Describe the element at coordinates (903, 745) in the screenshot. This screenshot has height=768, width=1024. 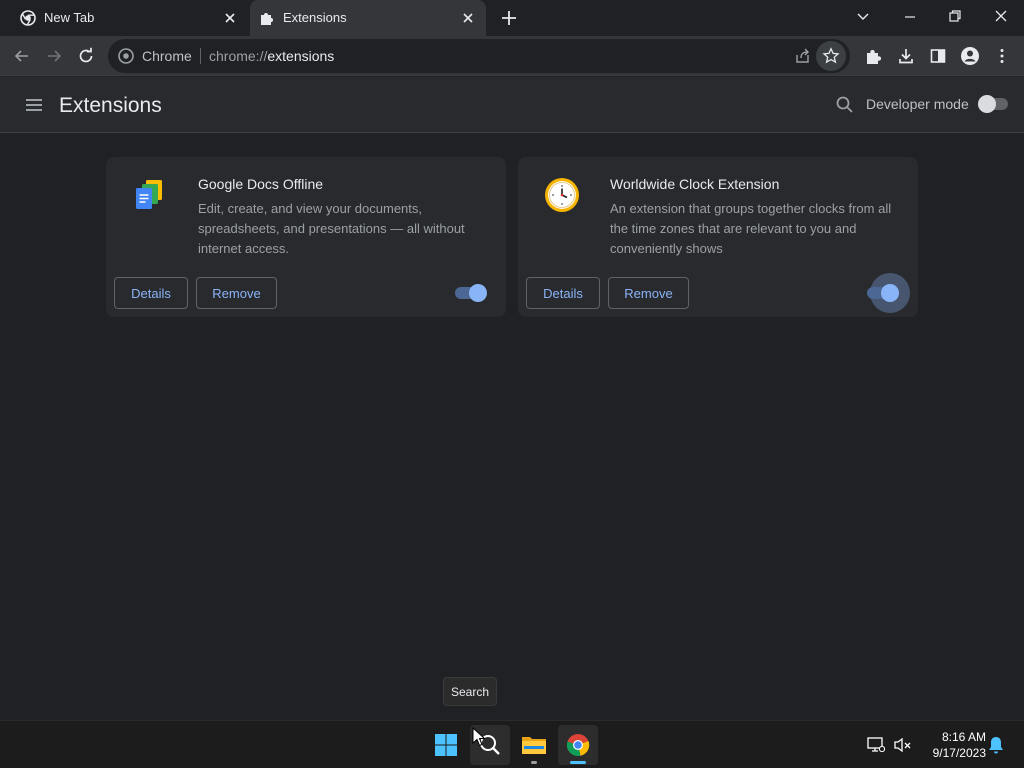
I see `volume-muted-icon` at that location.